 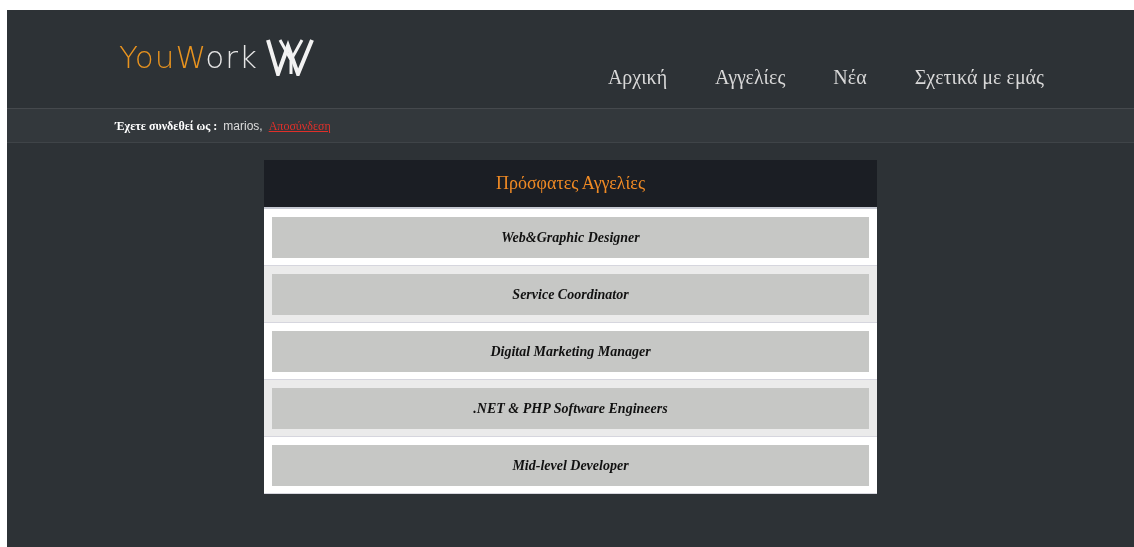 What do you see at coordinates (637, 77) in the screenshot?
I see `nav-link: Αρχική` at bounding box center [637, 77].